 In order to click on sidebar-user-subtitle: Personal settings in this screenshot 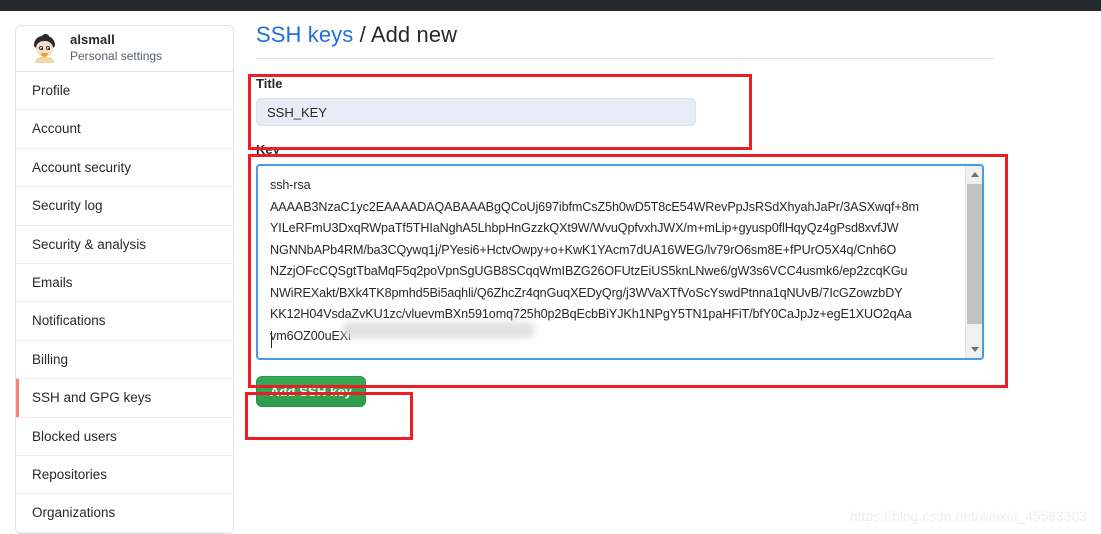, I will do `click(116, 56)`.